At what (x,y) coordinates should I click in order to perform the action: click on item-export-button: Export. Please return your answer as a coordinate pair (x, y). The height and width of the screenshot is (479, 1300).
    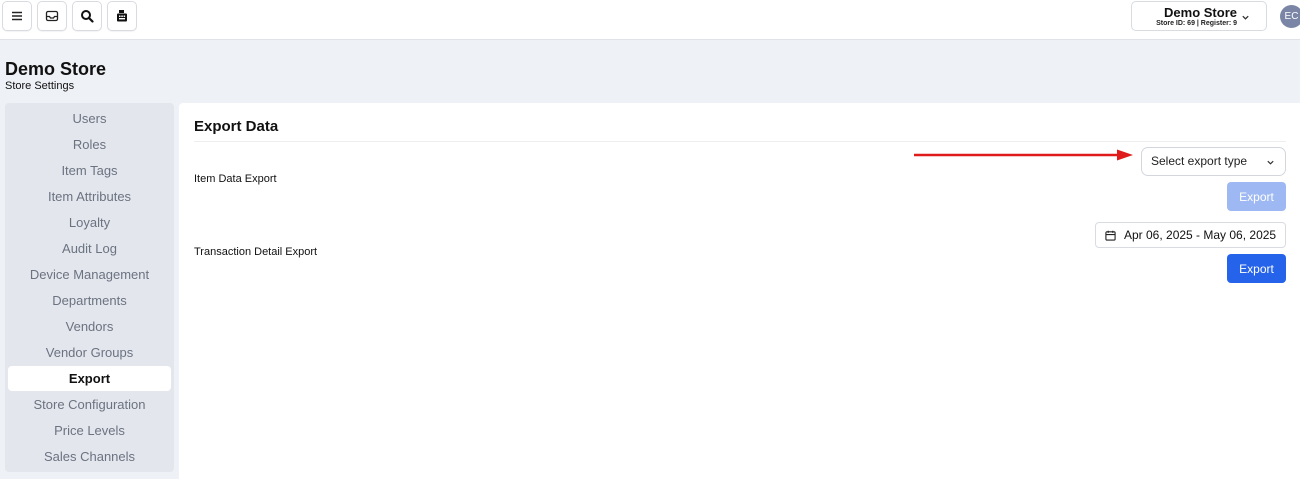
    Looking at the image, I should click on (1256, 196).